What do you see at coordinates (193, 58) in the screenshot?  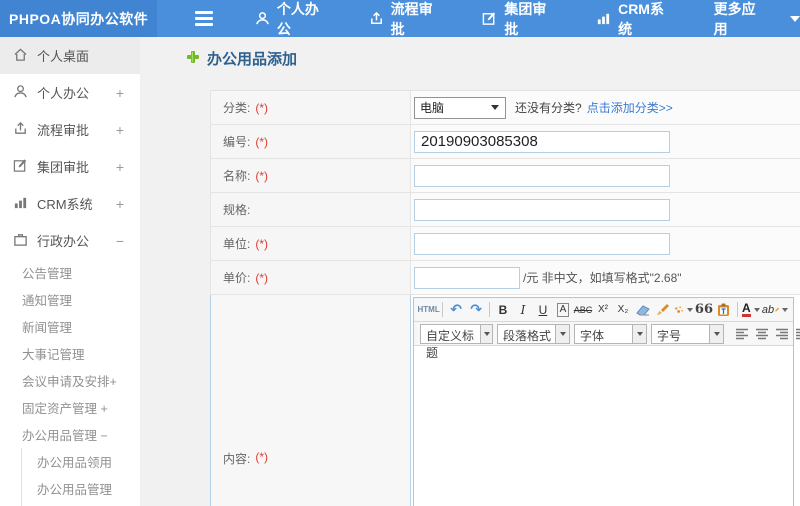 I see `add-plus-icon` at bounding box center [193, 58].